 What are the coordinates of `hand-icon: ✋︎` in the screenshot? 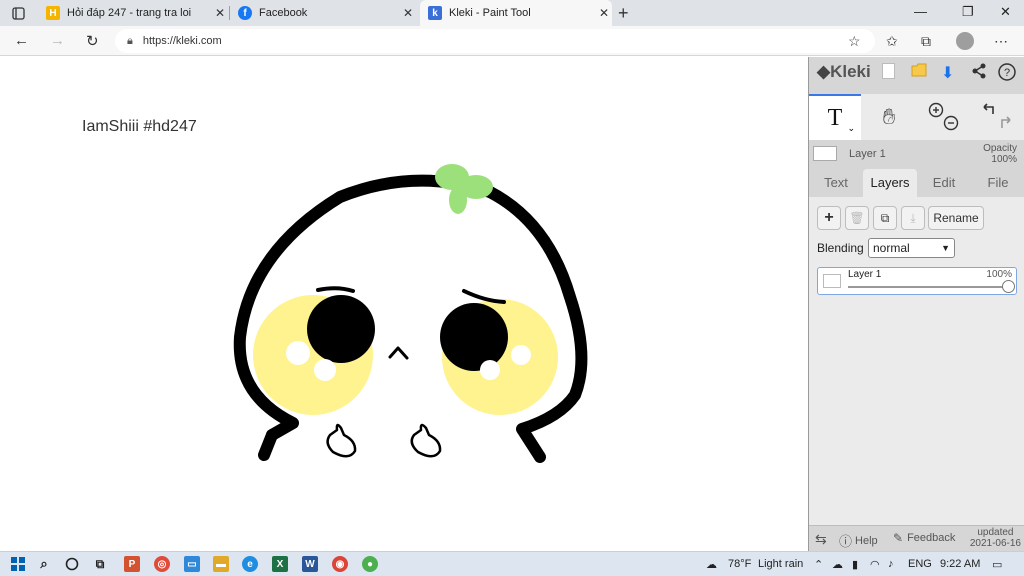 It's located at (889, 116).